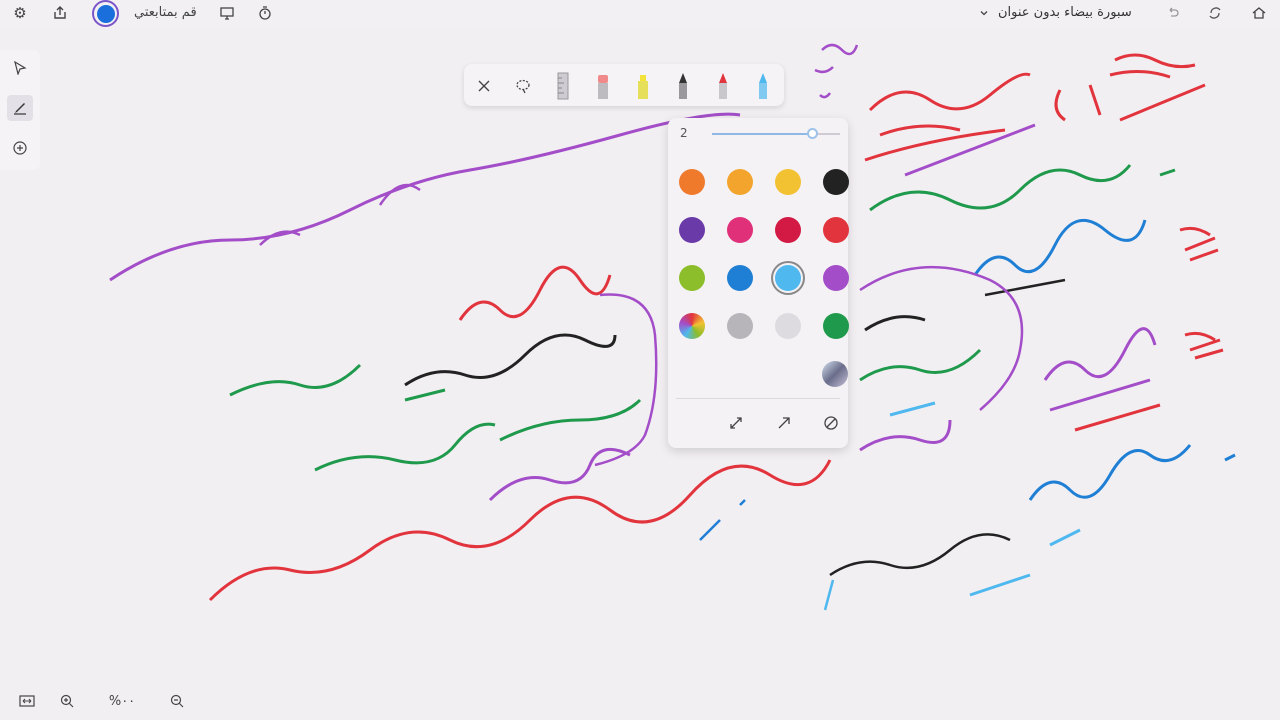 The height and width of the screenshot is (720, 1280). I want to click on arrow-icon, so click(784, 423).